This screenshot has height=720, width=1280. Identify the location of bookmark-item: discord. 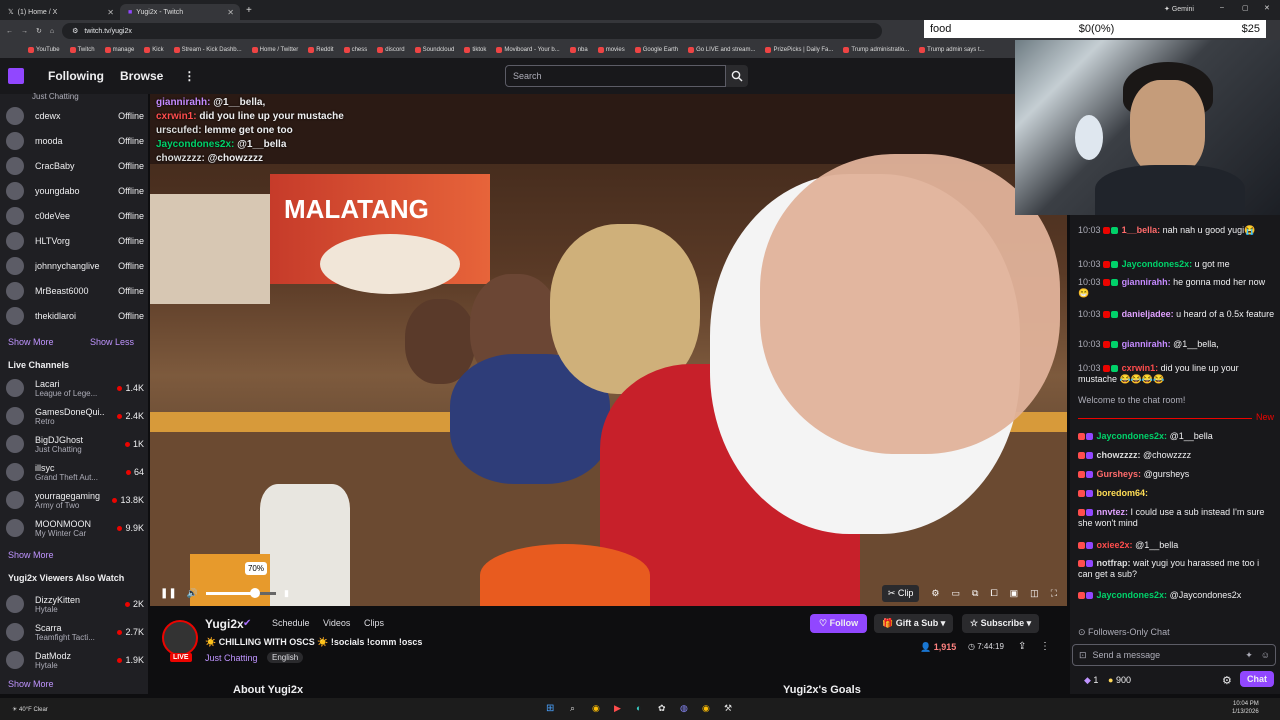
(391, 50).